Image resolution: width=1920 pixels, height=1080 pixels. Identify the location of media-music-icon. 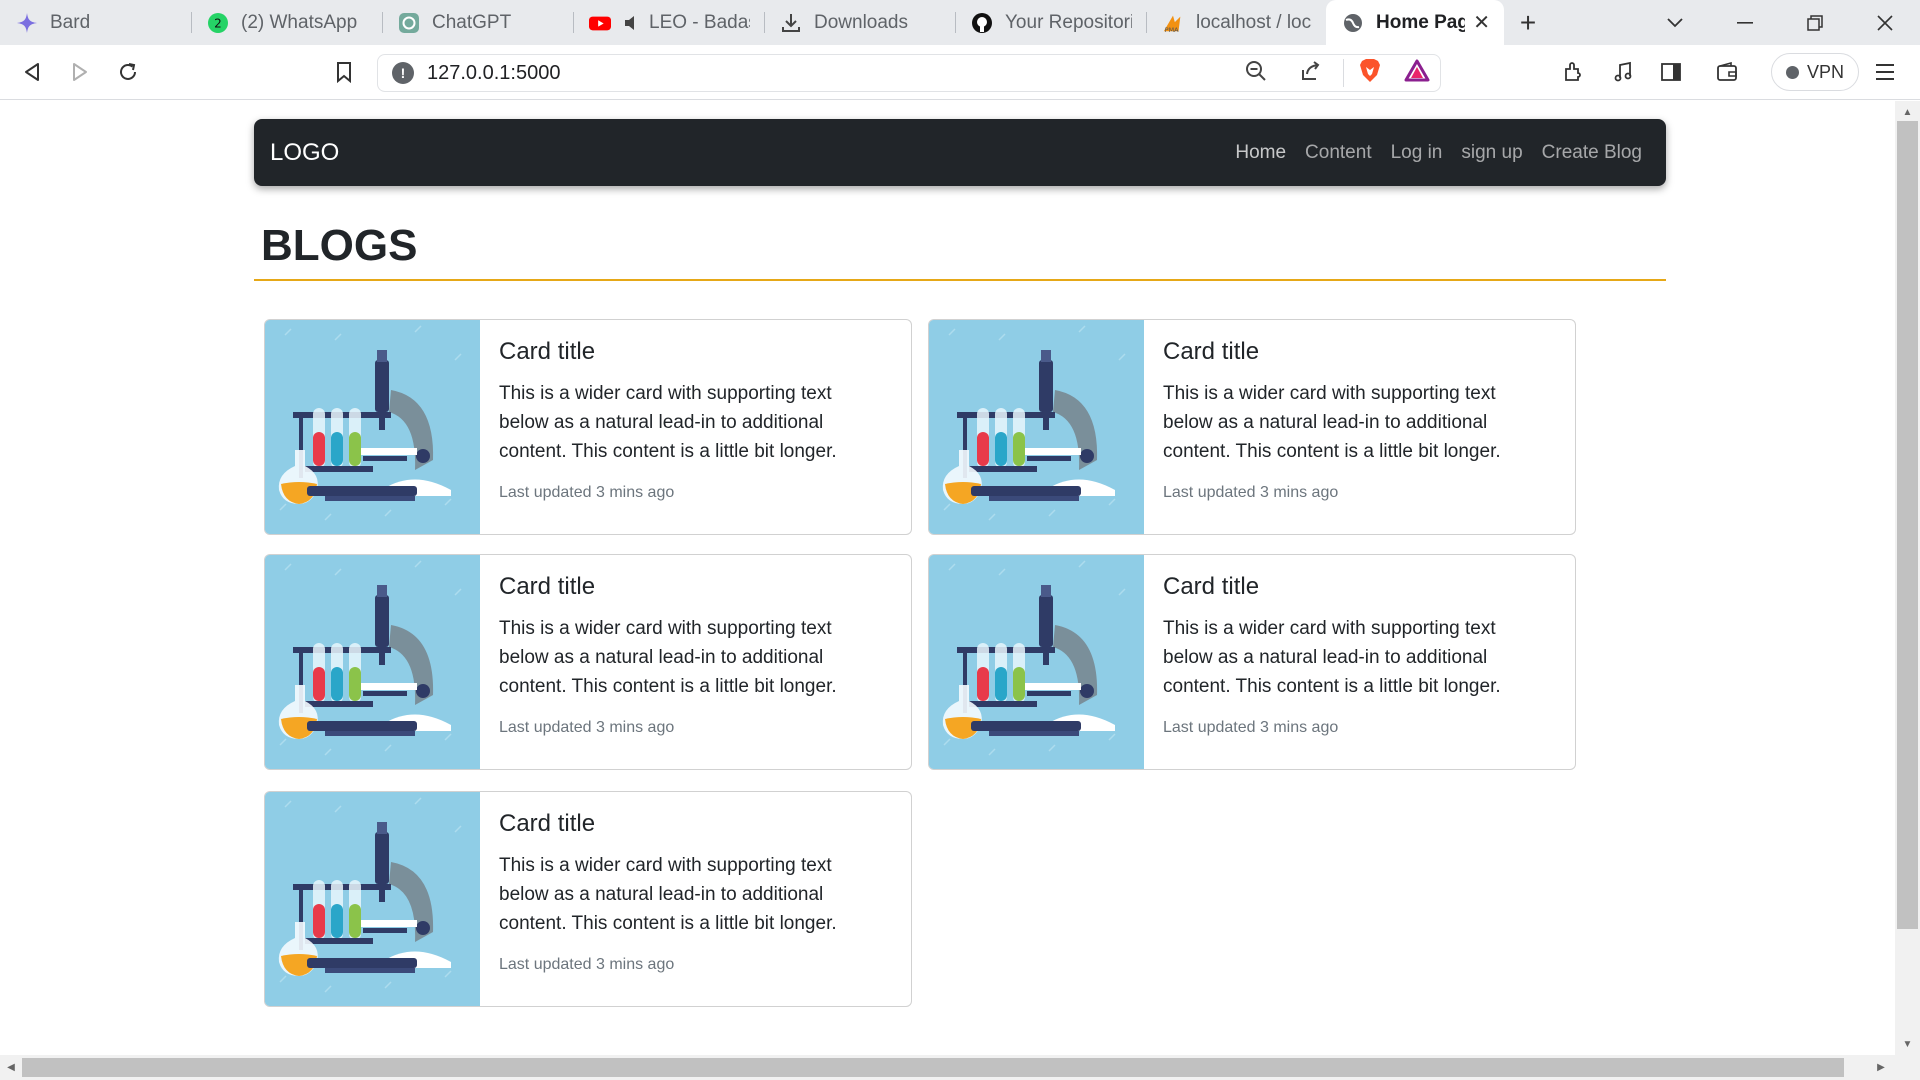
(1623, 72).